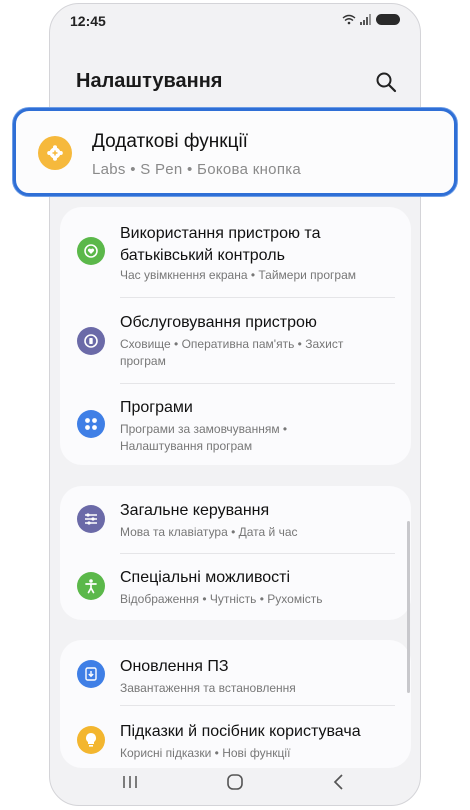 The width and height of the screenshot is (470, 810). I want to click on system-icons, so click(371, 19).